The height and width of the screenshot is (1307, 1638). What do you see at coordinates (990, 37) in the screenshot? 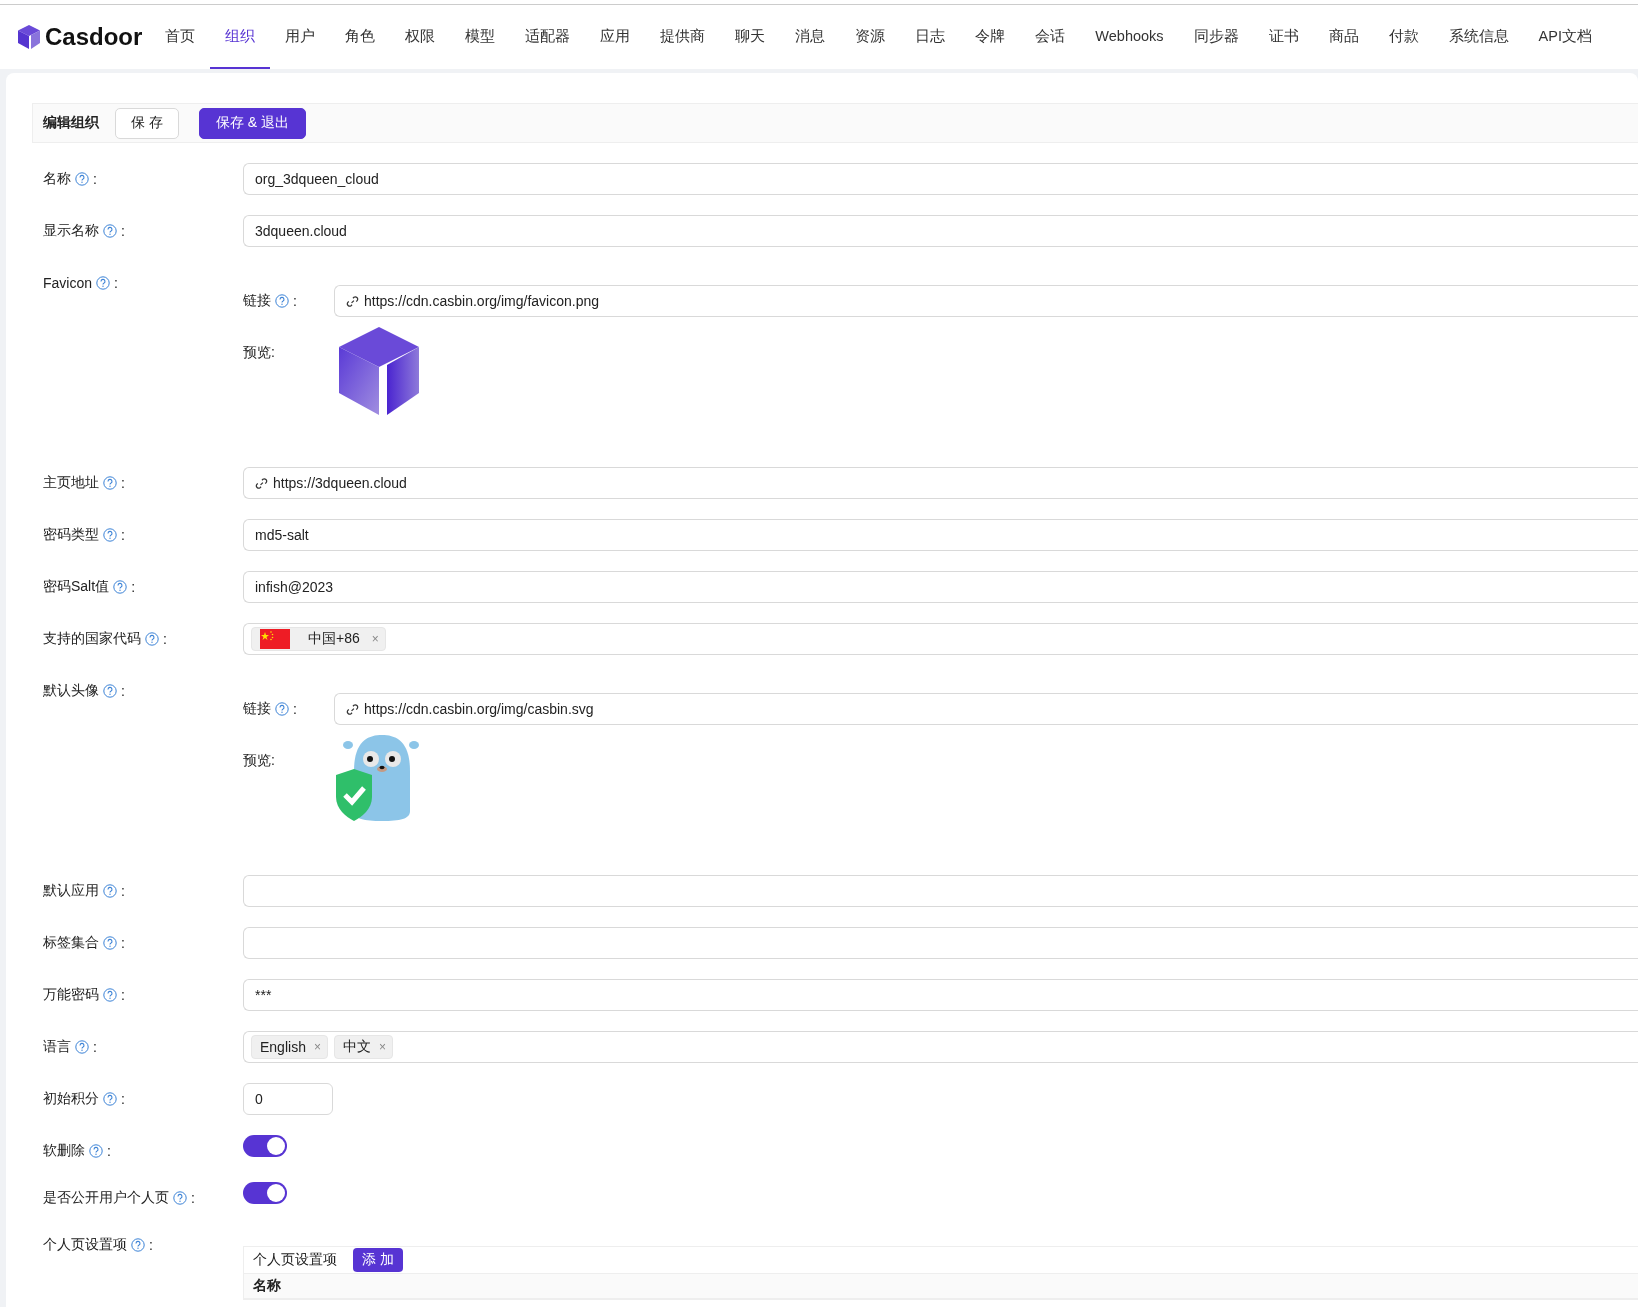
I see `nav-tab: 令牌` at bounding box center [990, 37].